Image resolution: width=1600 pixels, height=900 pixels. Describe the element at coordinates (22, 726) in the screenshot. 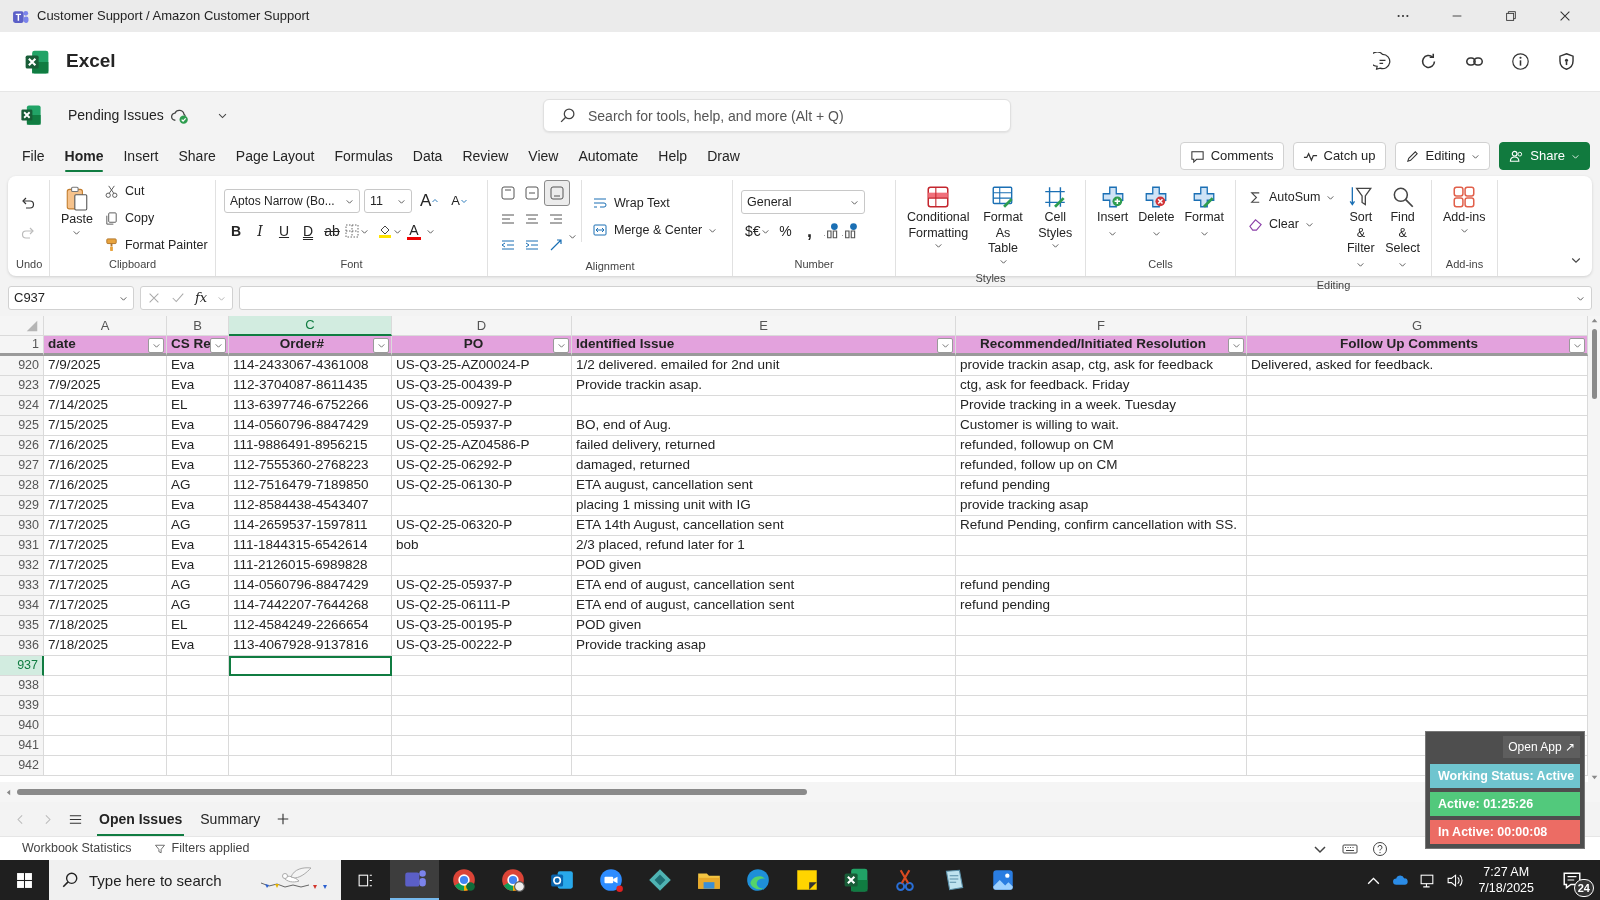

I see `row-number: 940` at that location.